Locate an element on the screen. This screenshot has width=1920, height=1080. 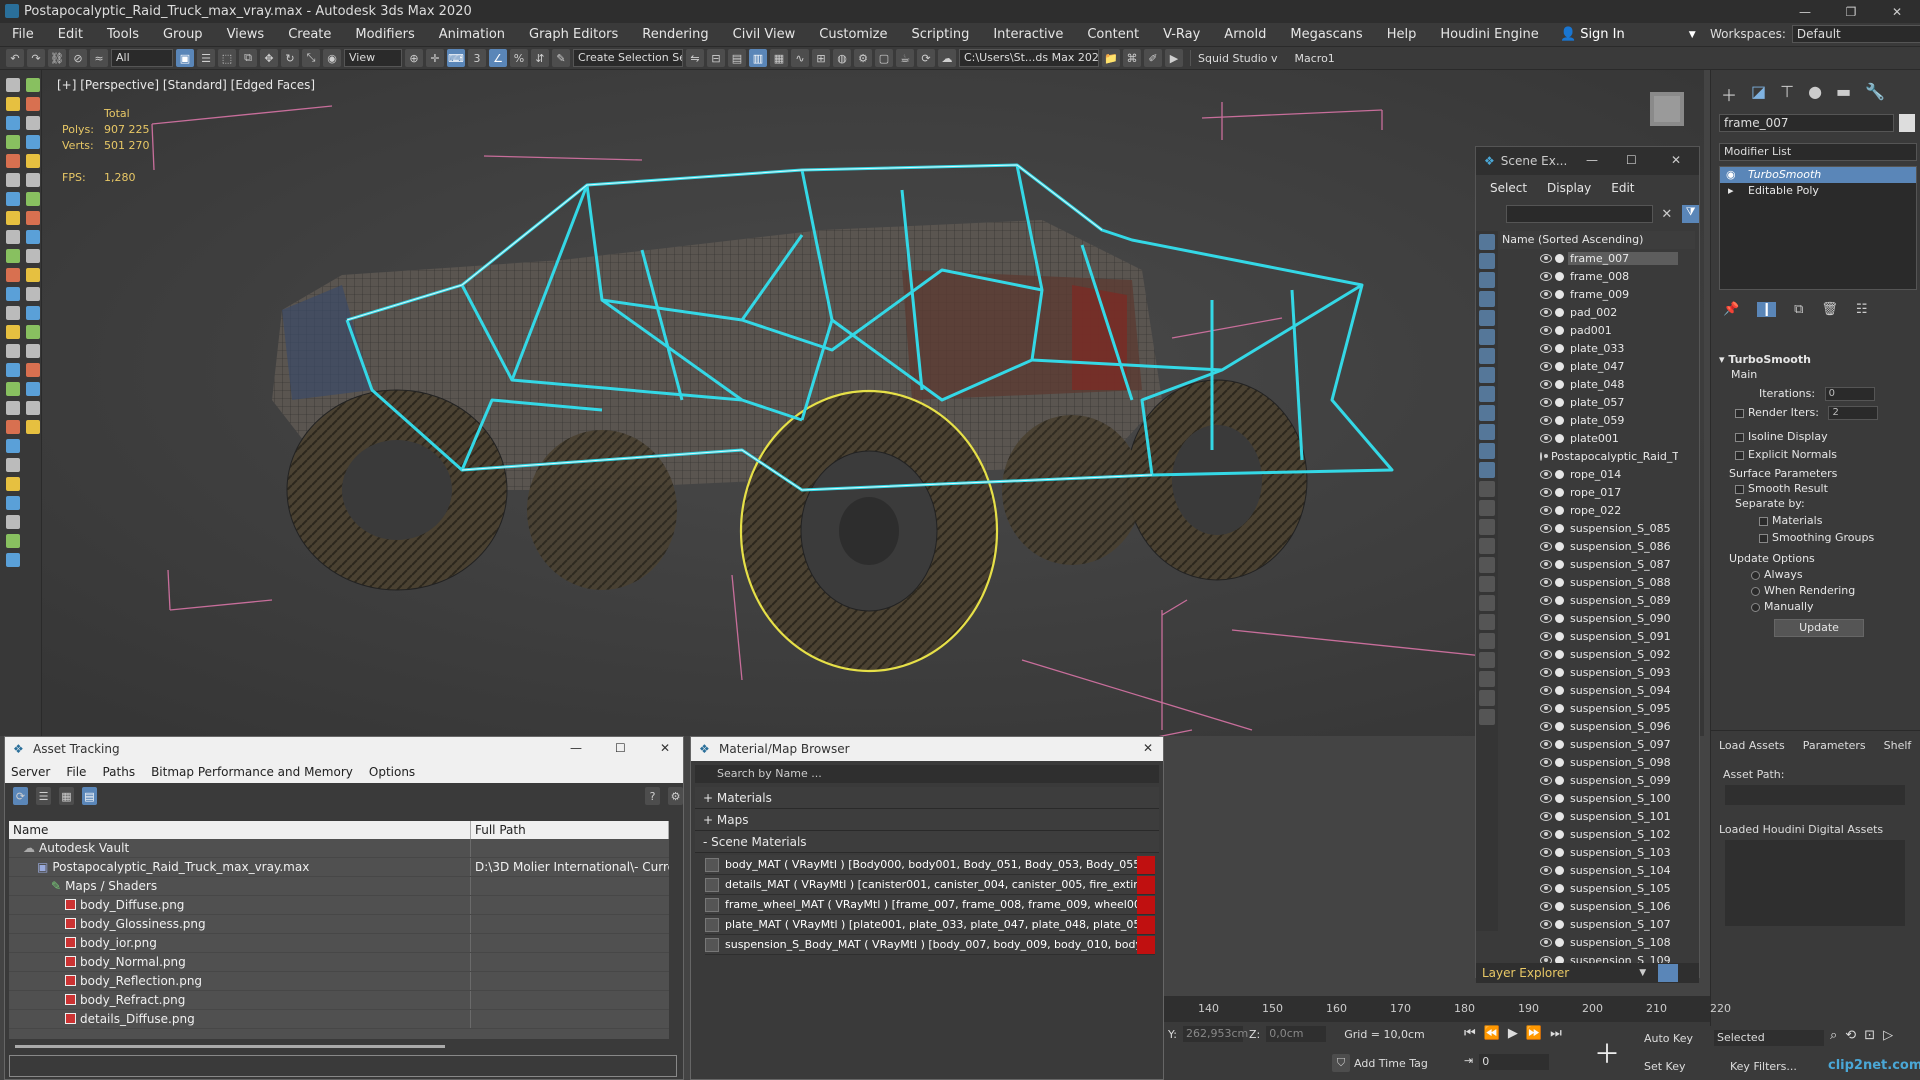
name-column-header: Name is located at coordinates (240, 830).